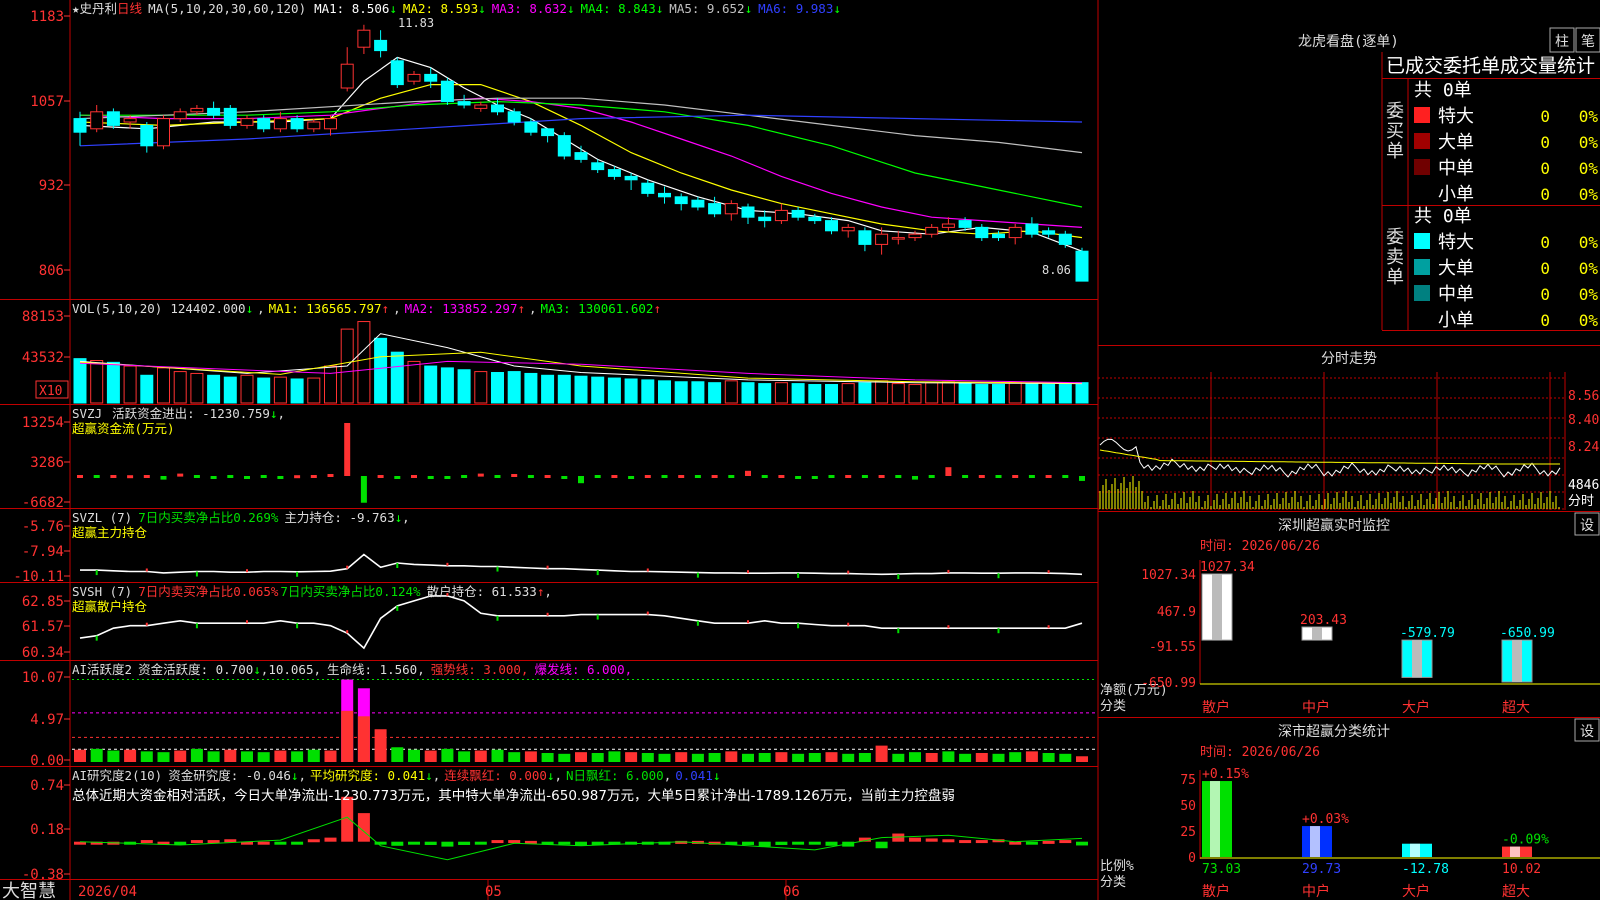 This screenshot has width=1600, height=900. What do you see at coordinates (795, 8) in the screenshot?
I see `ma6-value: MA6: 9.983` at bounding box center [795, 8].